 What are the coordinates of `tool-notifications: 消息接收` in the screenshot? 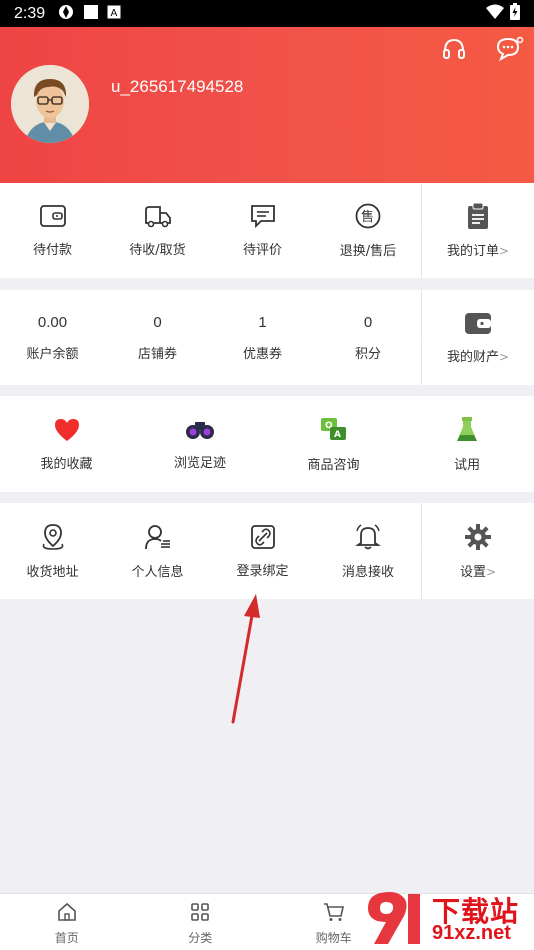 It's located at (368, 551).